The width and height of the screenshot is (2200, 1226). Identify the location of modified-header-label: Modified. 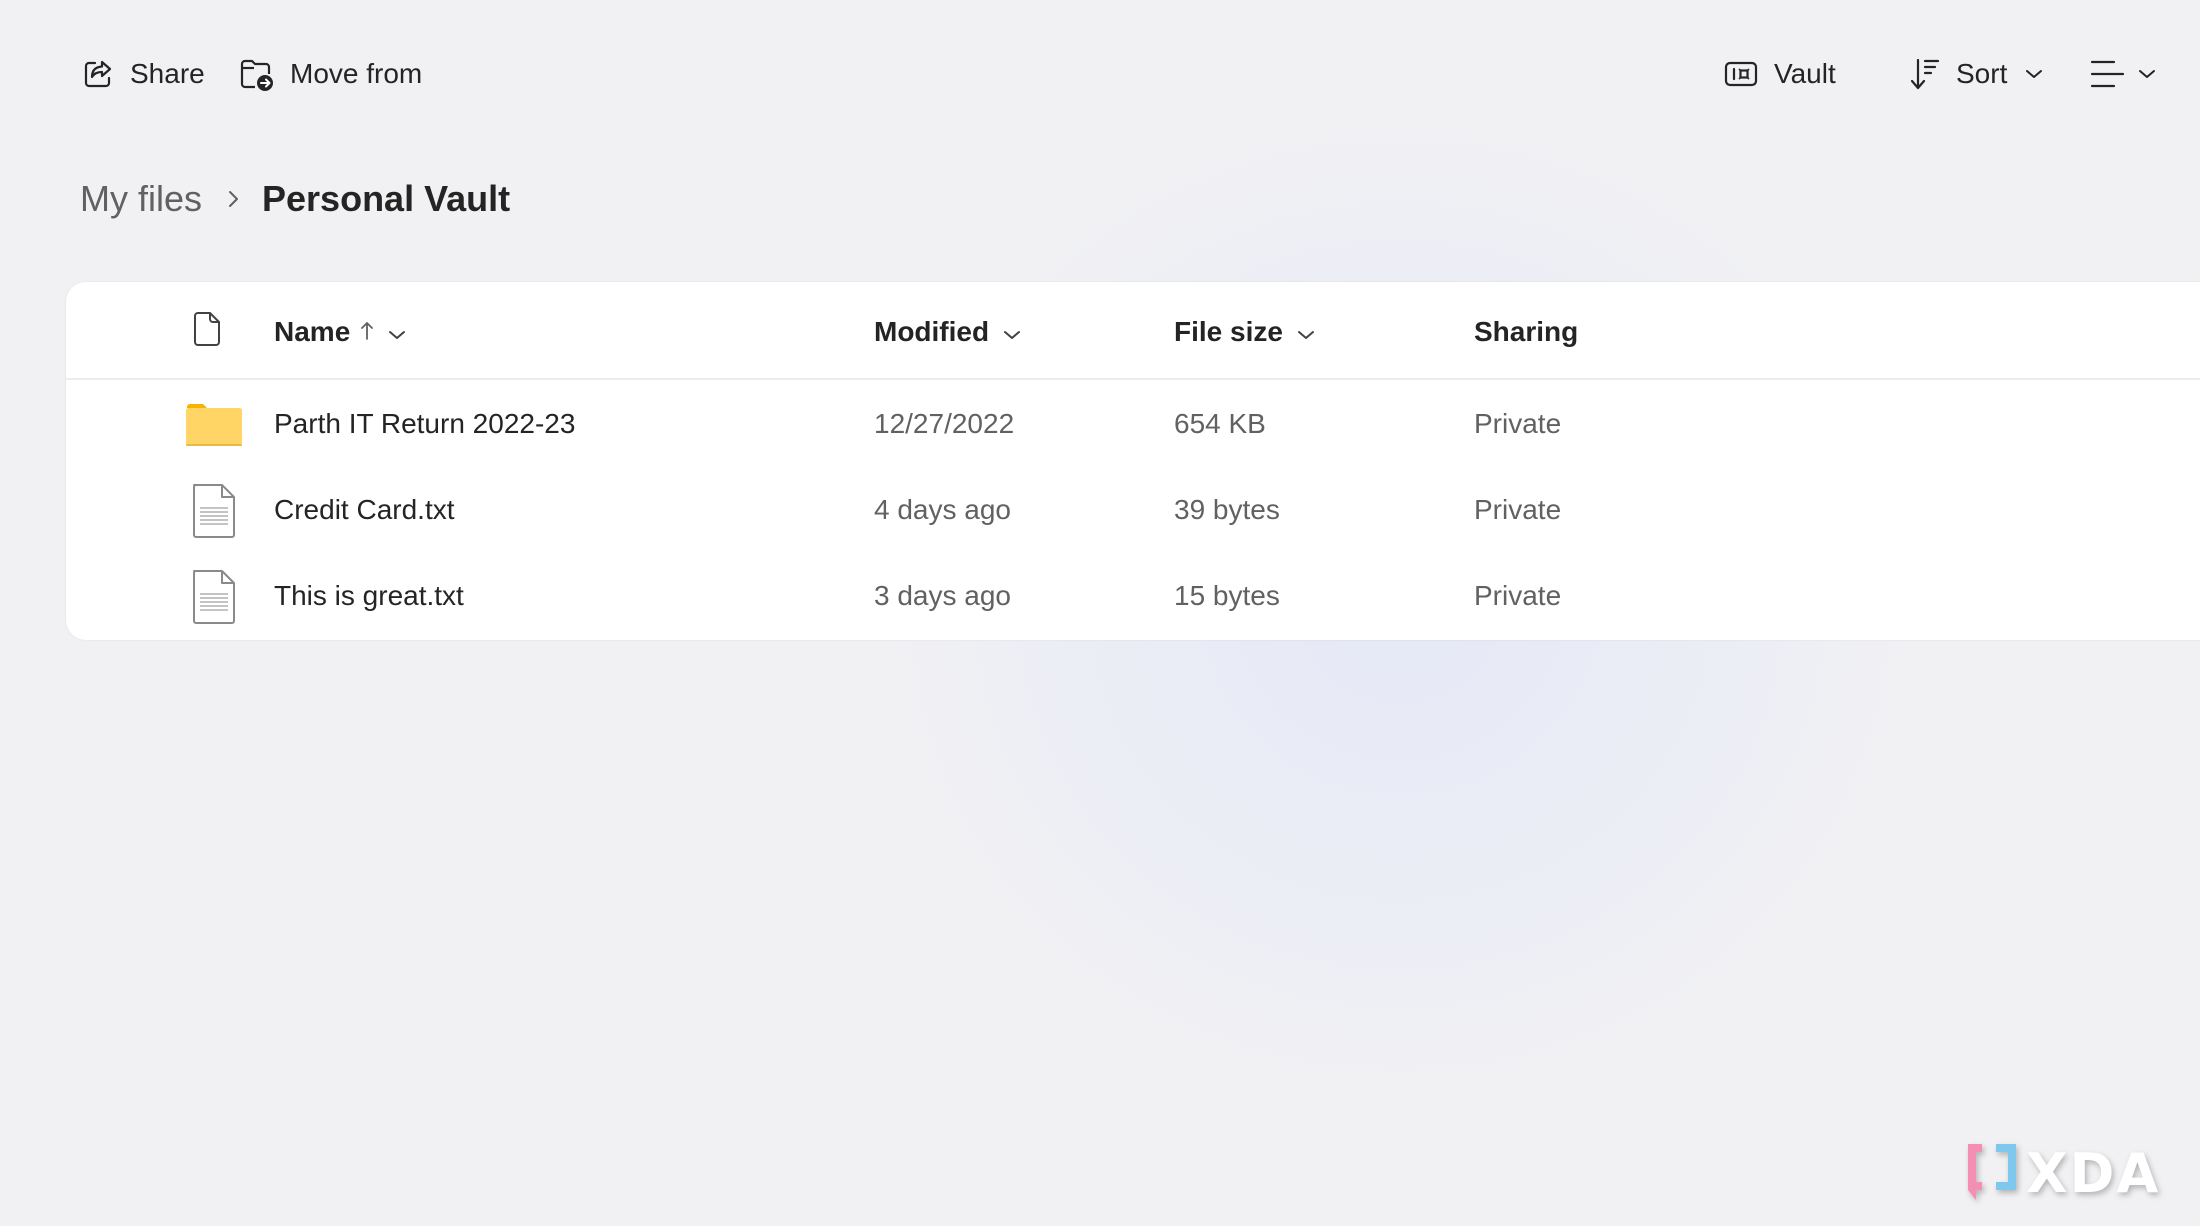
(932, 331).